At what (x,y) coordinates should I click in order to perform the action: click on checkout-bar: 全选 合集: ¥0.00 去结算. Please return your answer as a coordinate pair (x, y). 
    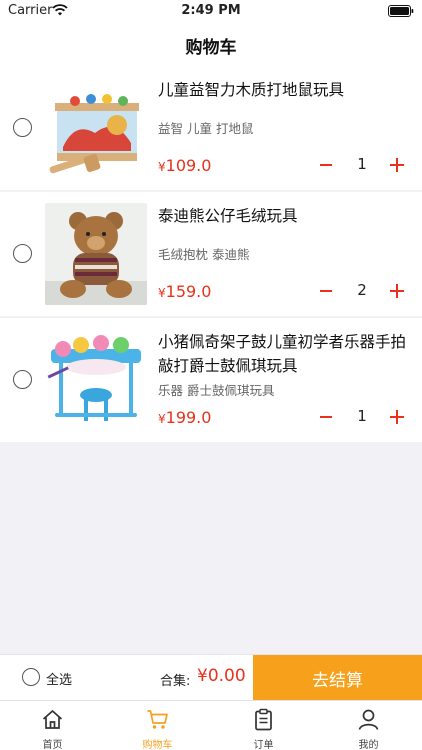
    Looking at the image, I should click on (211, 677).